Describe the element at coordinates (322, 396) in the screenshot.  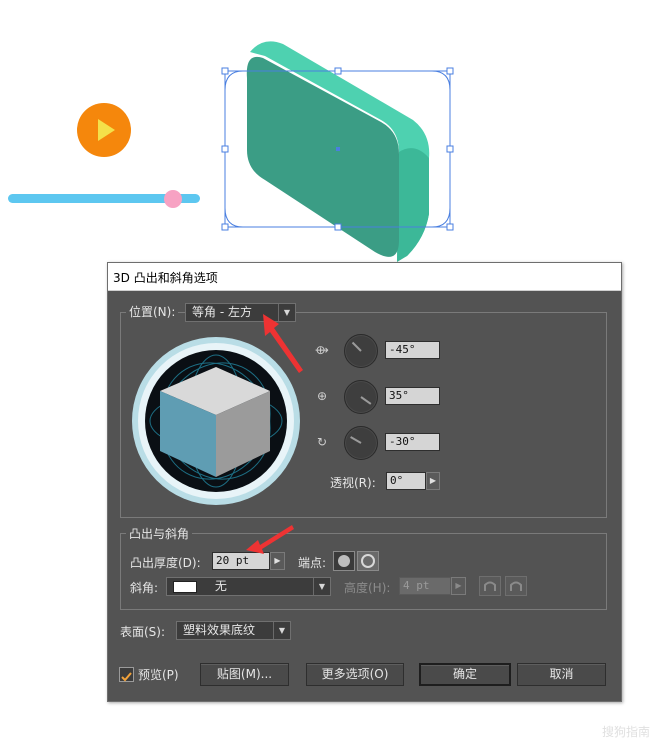
I see `y-axis-rotate-icon: ⊕` at that location.